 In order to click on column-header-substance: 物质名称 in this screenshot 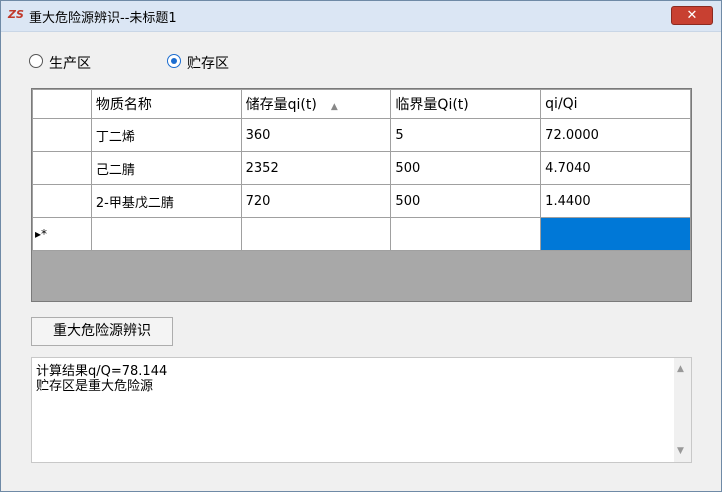, I will do `click(166, 104)`.